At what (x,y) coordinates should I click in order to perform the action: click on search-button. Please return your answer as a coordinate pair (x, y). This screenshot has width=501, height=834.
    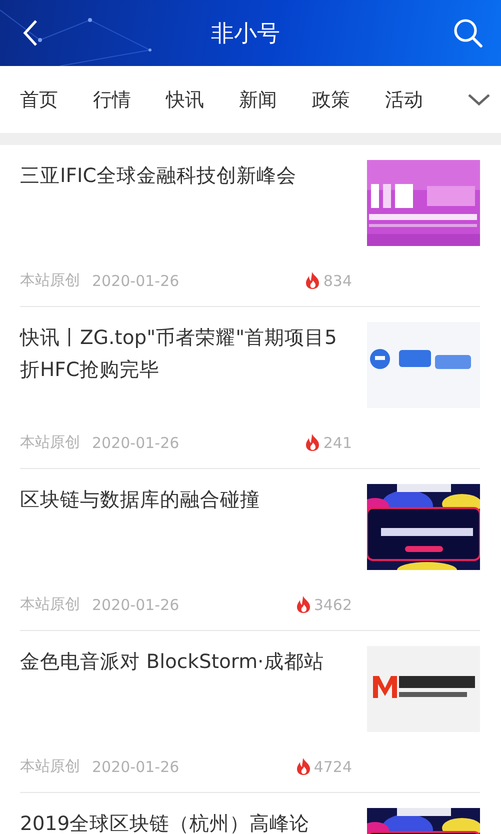
    Looking at the image, I should click on (468, 33).